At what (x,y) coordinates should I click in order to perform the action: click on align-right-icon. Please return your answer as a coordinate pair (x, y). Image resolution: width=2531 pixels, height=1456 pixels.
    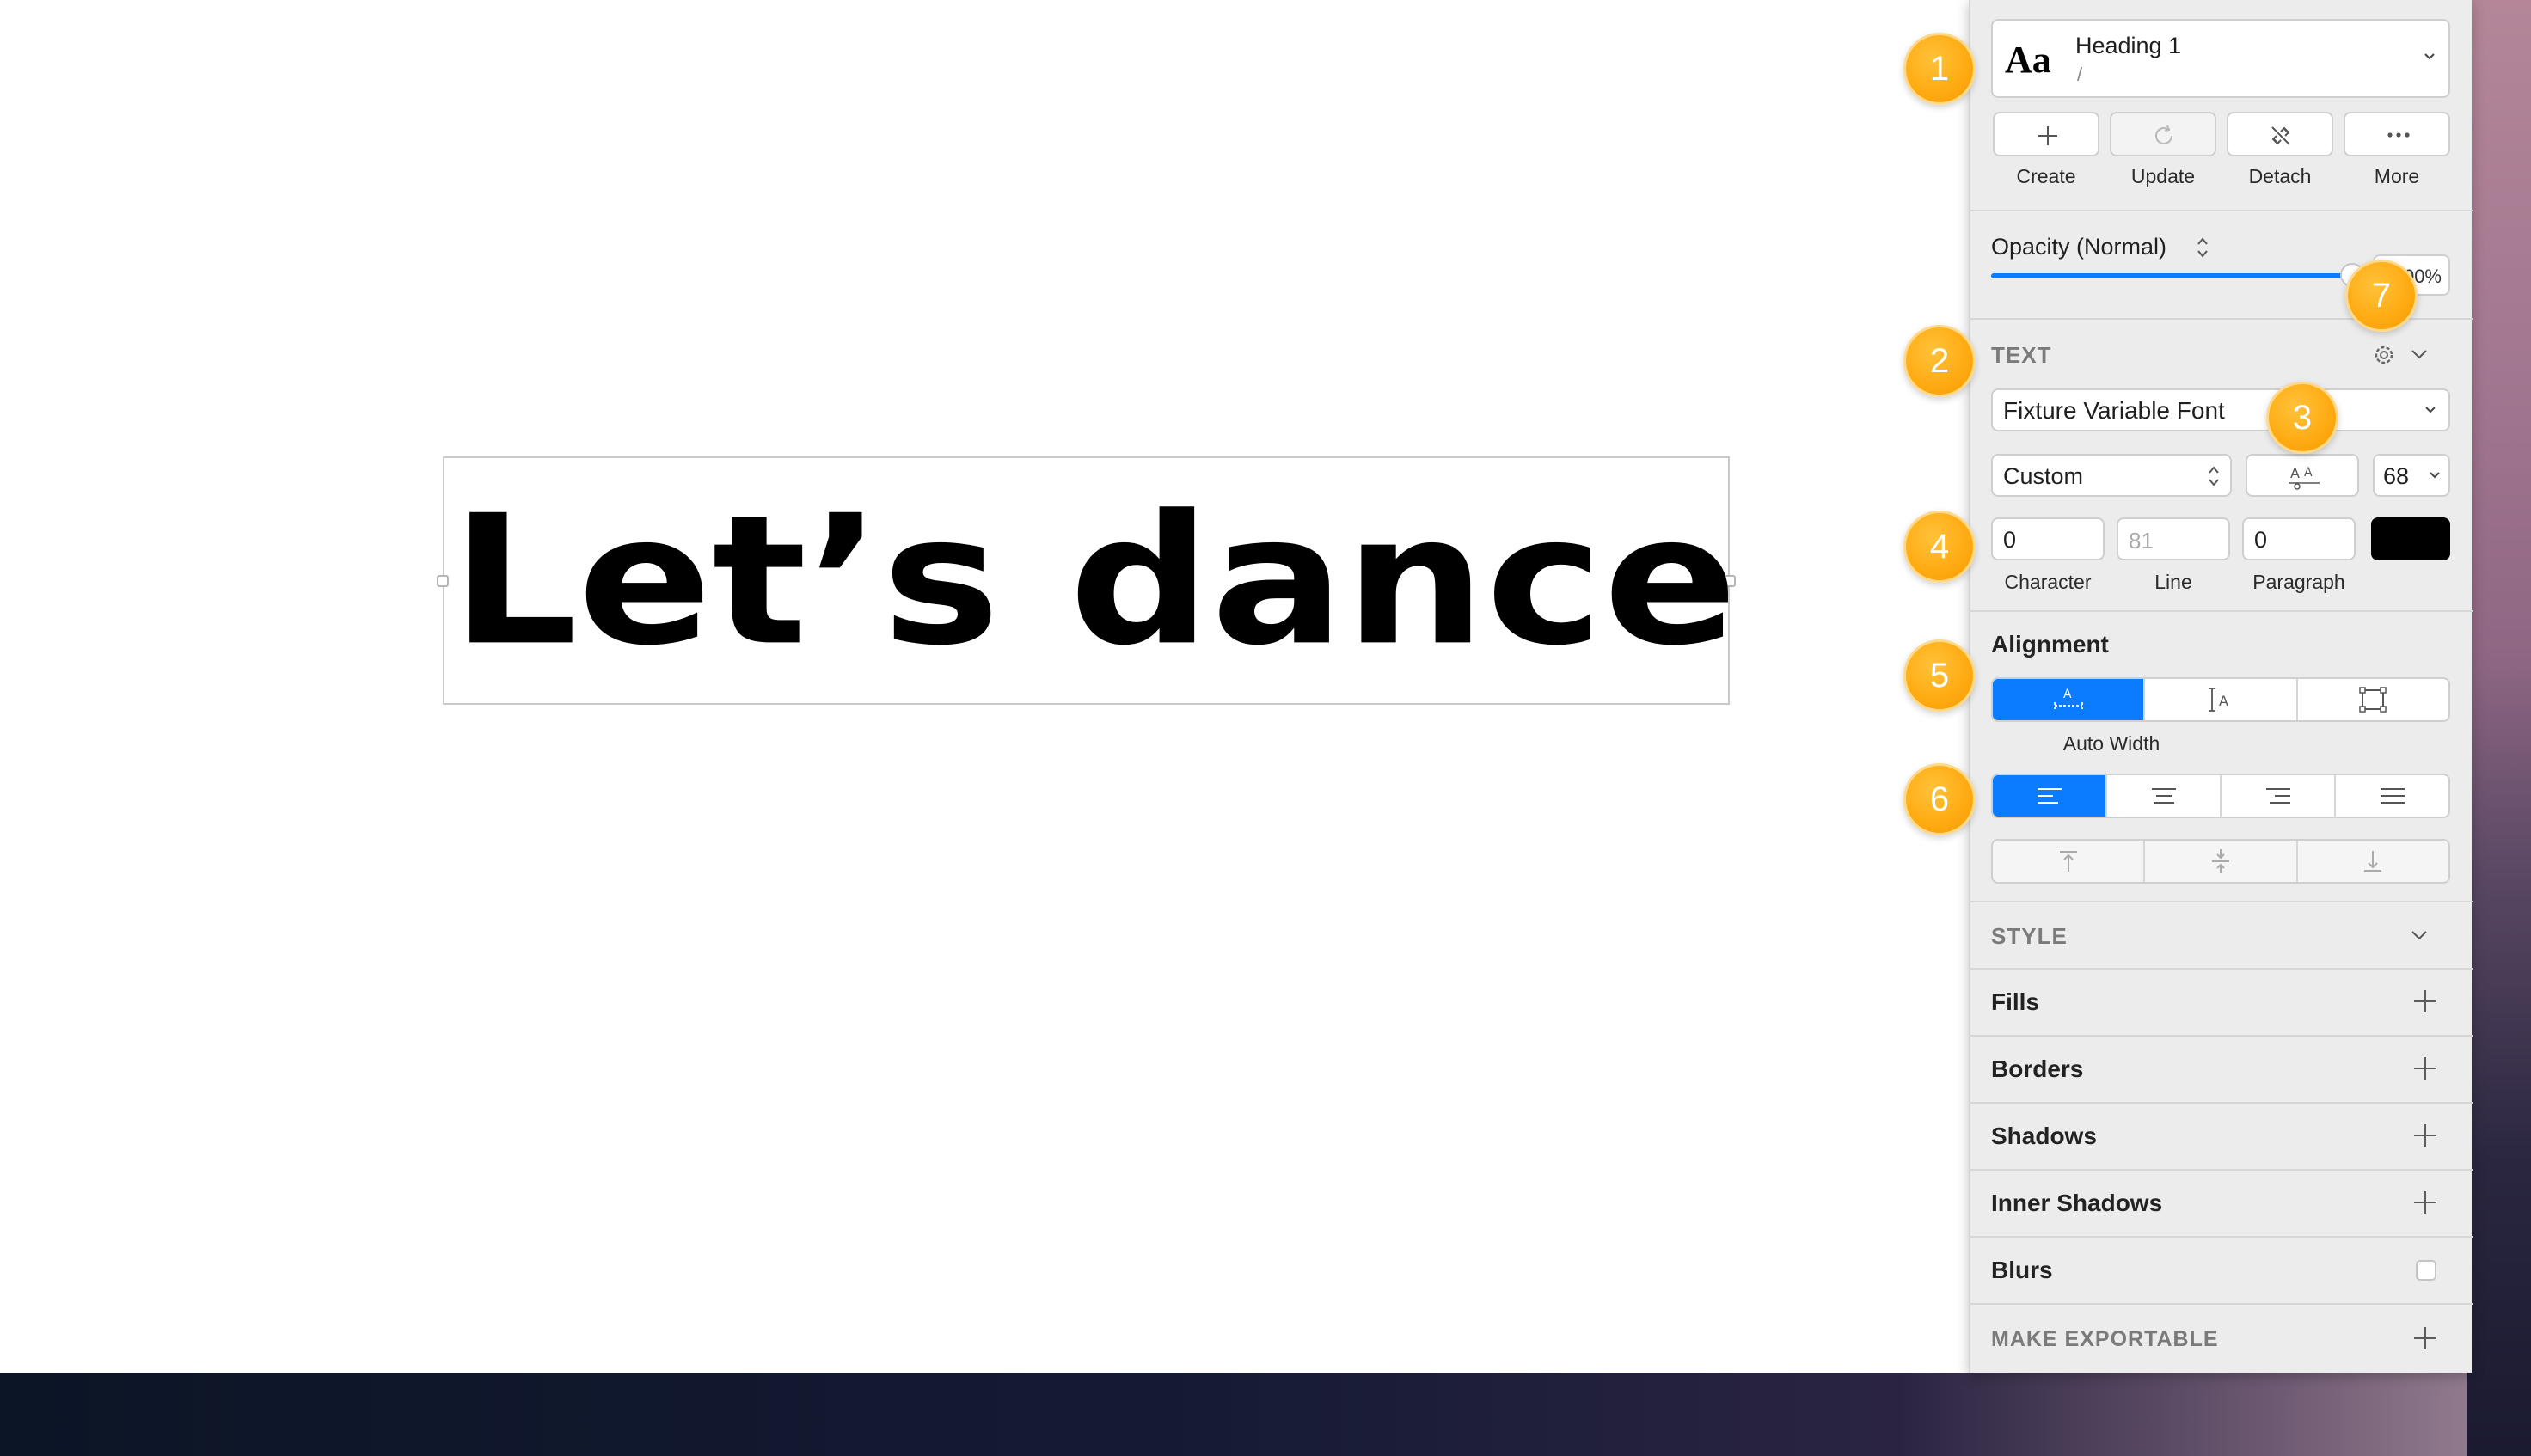
    Looking at the image, I should click on (2278, 796).